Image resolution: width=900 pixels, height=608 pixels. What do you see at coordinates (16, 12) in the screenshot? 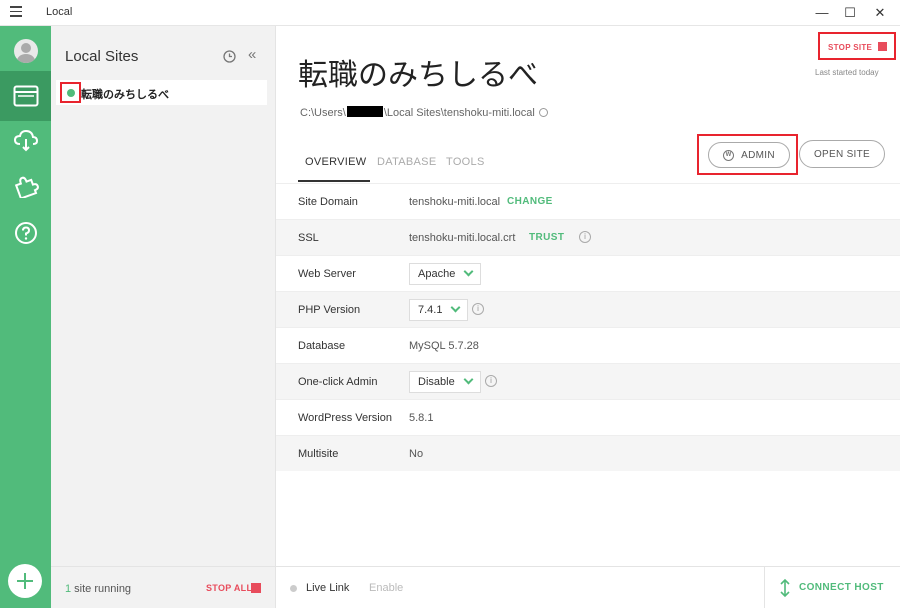
I see `hamburger-menu-icon` at bounding box center [16, 12].